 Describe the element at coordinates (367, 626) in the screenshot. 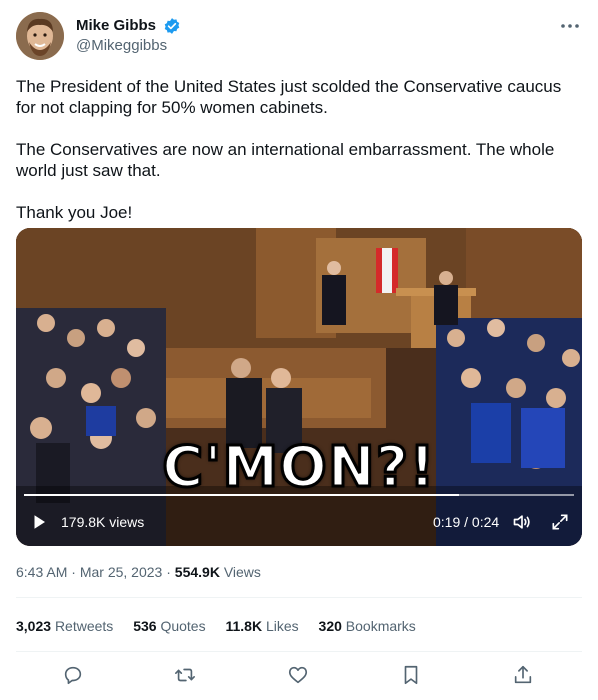

I see `stat-bookmarks: 320 Bookmarks` at that location.